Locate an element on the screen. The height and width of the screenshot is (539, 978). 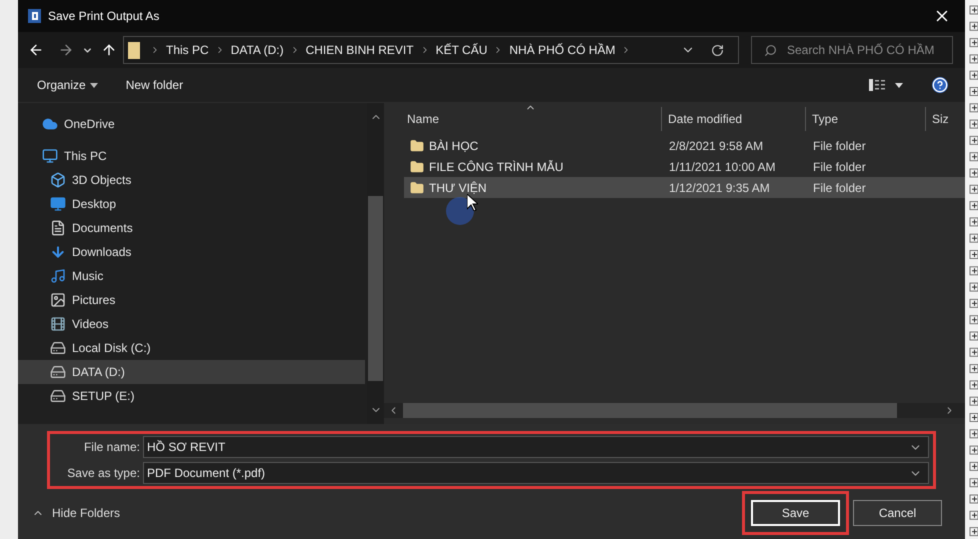
sidebar-item: Desktop is located at coordinates (191, 204).